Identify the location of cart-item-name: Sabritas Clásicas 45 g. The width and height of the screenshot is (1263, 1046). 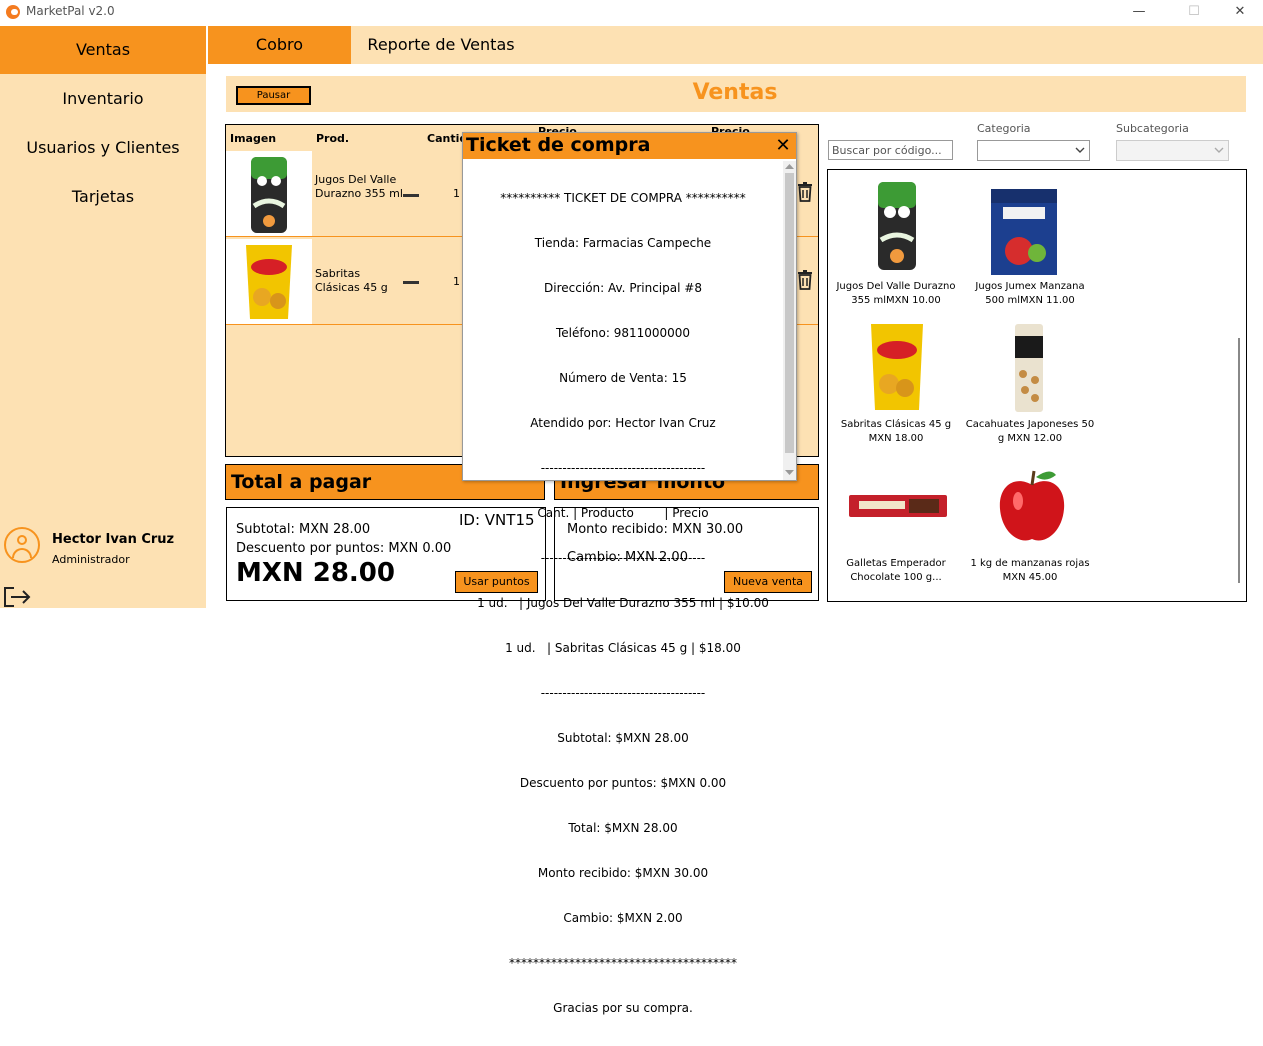
(351, 280).